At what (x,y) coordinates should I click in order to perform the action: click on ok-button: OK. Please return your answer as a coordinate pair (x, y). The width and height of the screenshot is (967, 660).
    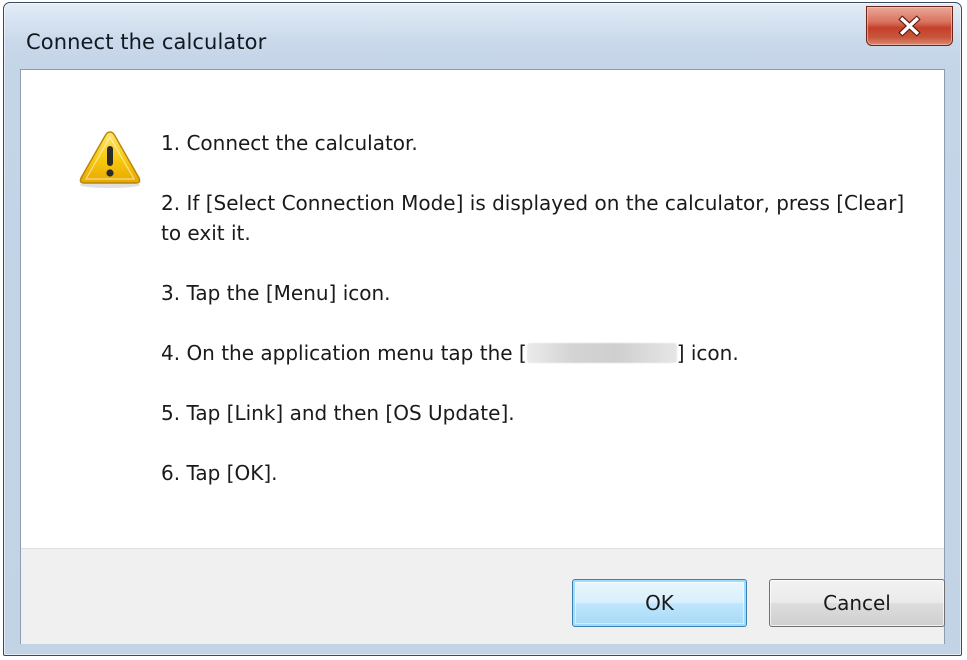
    Looking at the image, I should click on (659, 603).